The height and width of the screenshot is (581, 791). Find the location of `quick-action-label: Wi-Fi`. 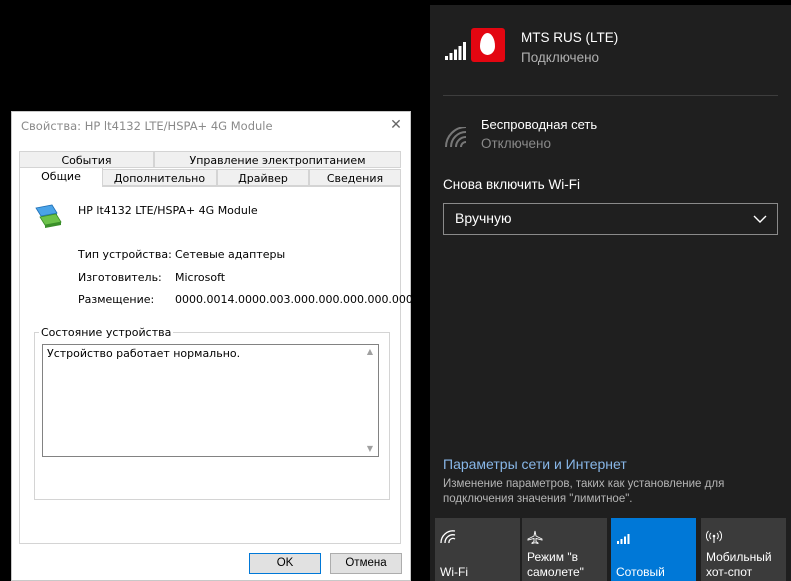

quick-action-label: Wi-Fi is located at coordinates (454, 572).